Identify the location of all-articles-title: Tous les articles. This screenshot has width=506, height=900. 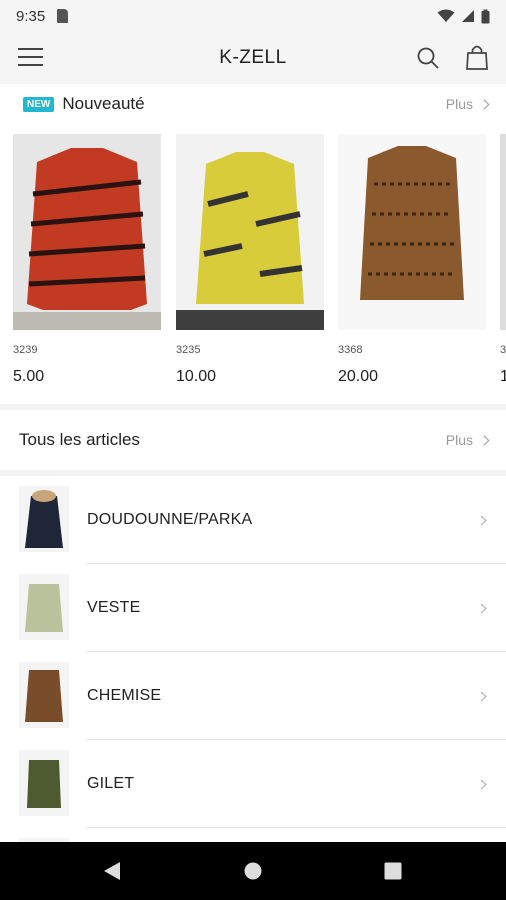
(79, 439).